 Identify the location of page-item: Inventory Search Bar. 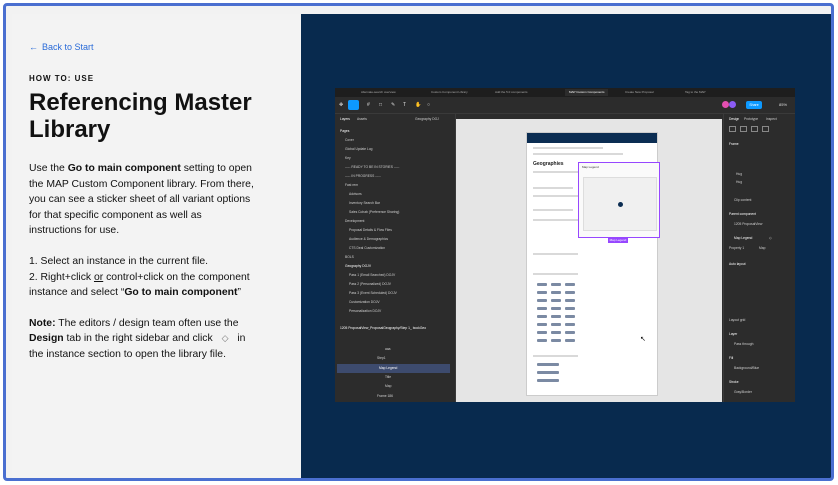
(364, 203).